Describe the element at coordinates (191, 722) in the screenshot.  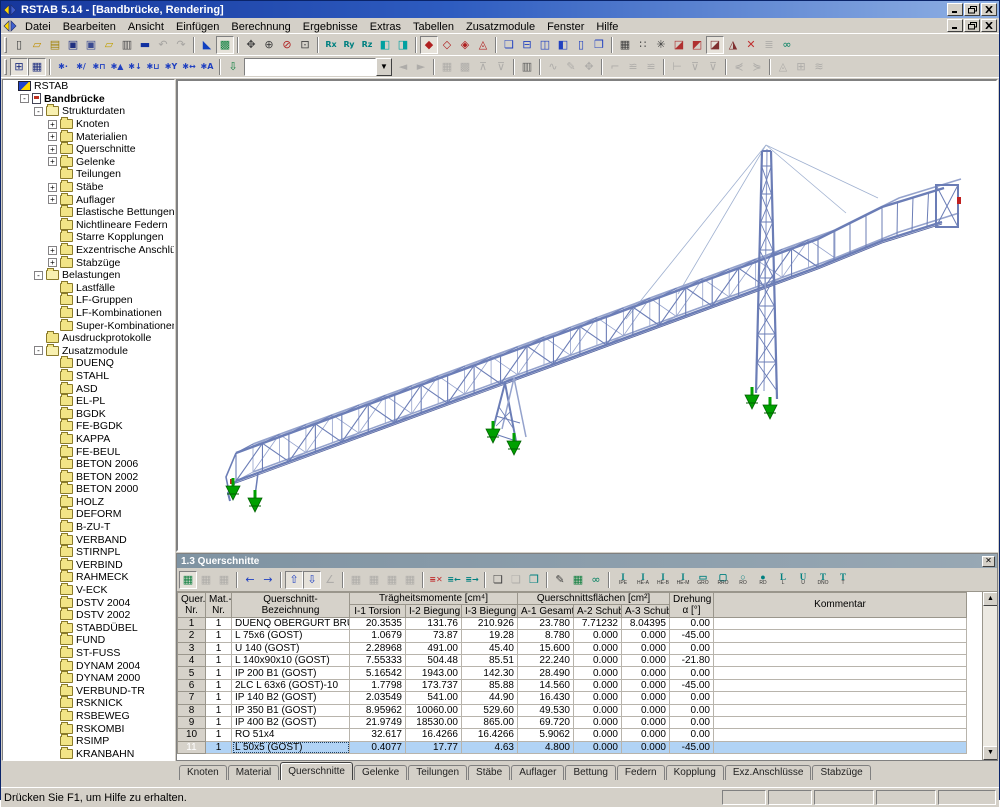
I see `row-number: 9` at that location.